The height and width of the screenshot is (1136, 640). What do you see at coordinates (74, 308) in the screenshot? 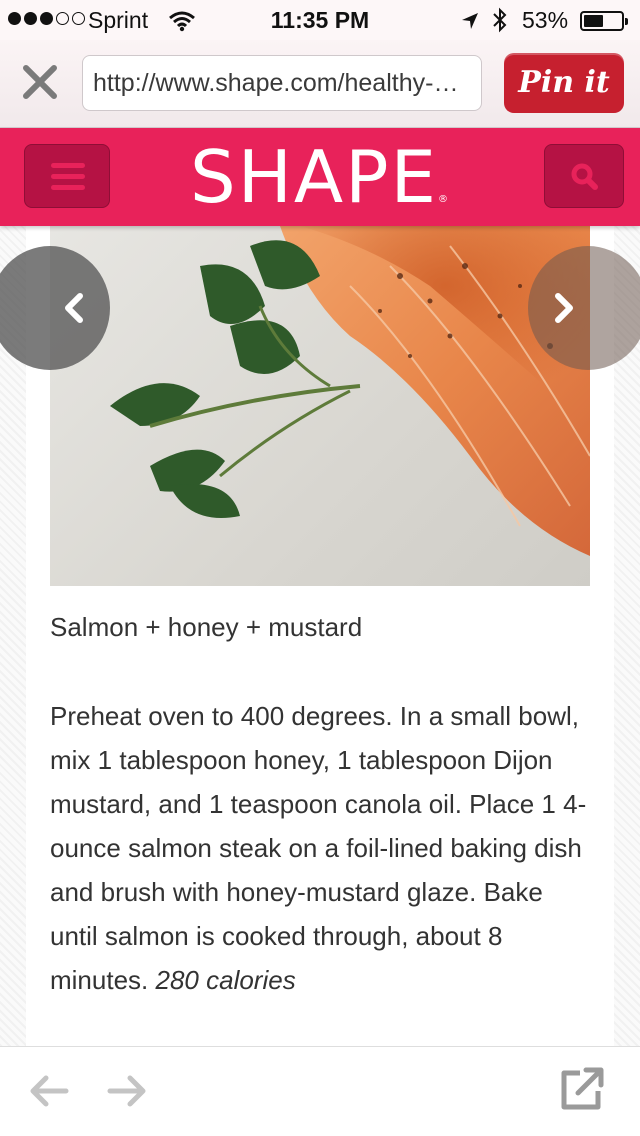
I see `chevron-left-icon` at bounding box center [74, 308].